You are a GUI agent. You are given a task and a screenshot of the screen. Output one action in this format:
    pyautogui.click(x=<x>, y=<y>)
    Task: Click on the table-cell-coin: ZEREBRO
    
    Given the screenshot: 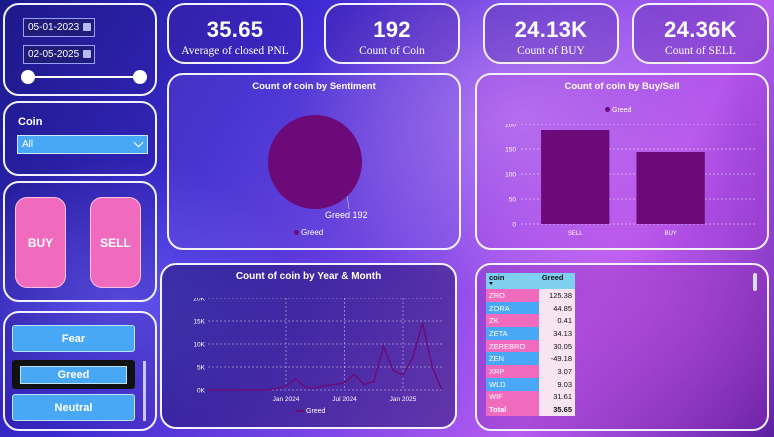 What is the action you would take?
    pyautogui.click(x=512, y=346)
    